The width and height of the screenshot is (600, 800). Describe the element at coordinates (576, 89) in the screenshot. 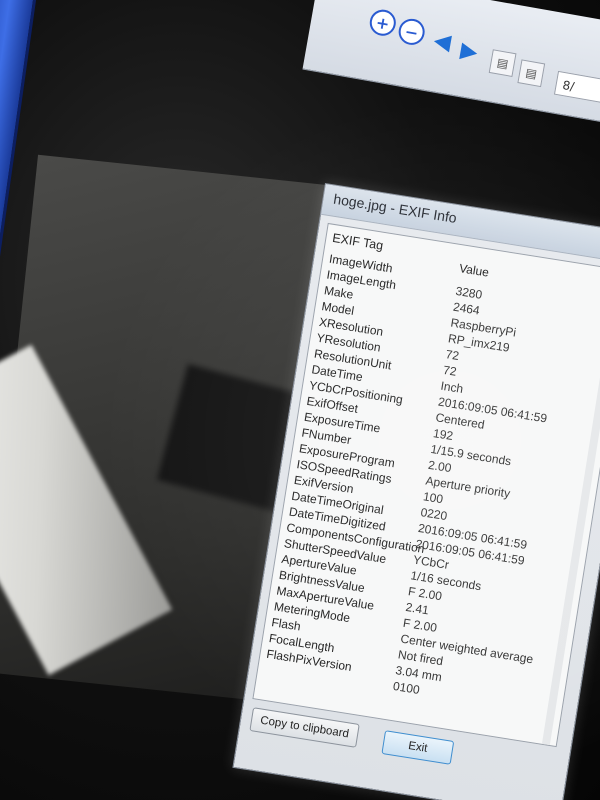

I see `page-indicator: 8/` at that location.